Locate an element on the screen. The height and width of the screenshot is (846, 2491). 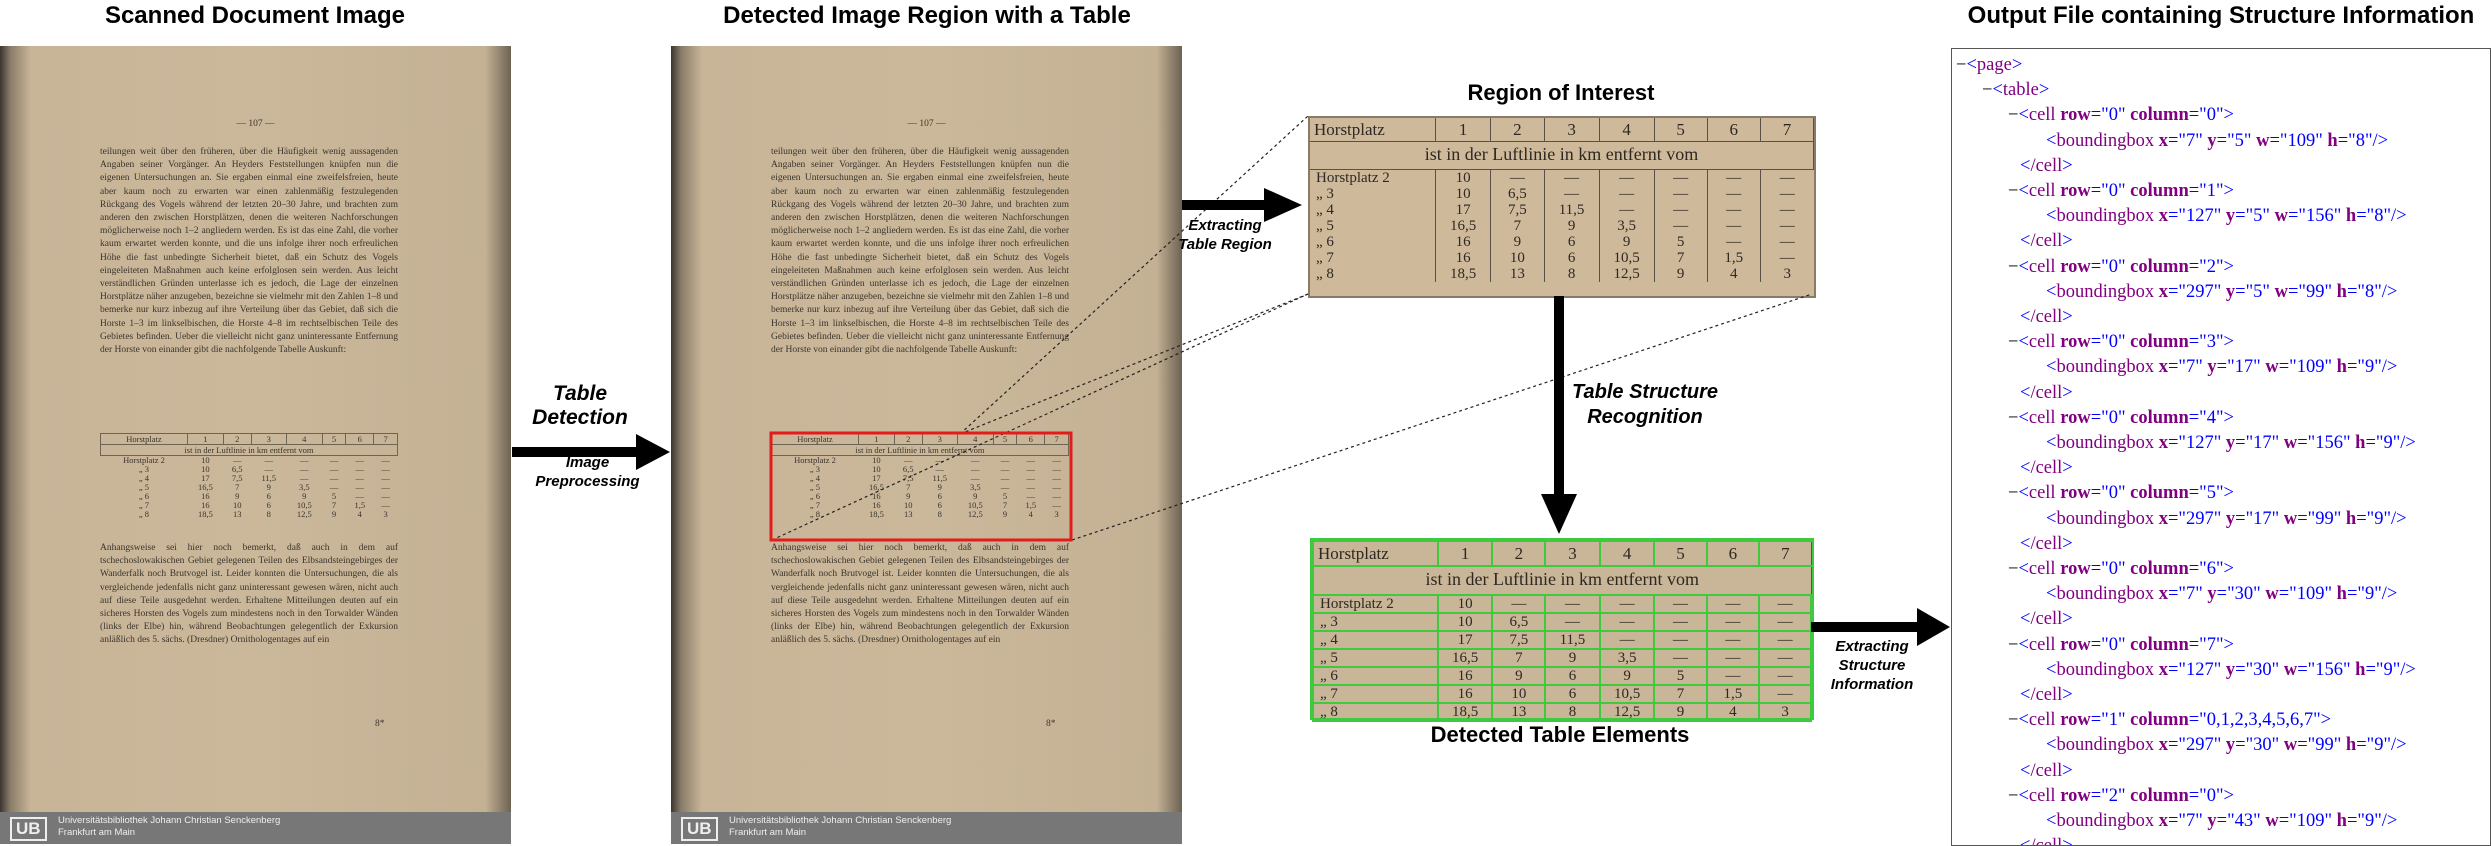
xml-attr-value: 17 is located at coordinates (2262, 443).